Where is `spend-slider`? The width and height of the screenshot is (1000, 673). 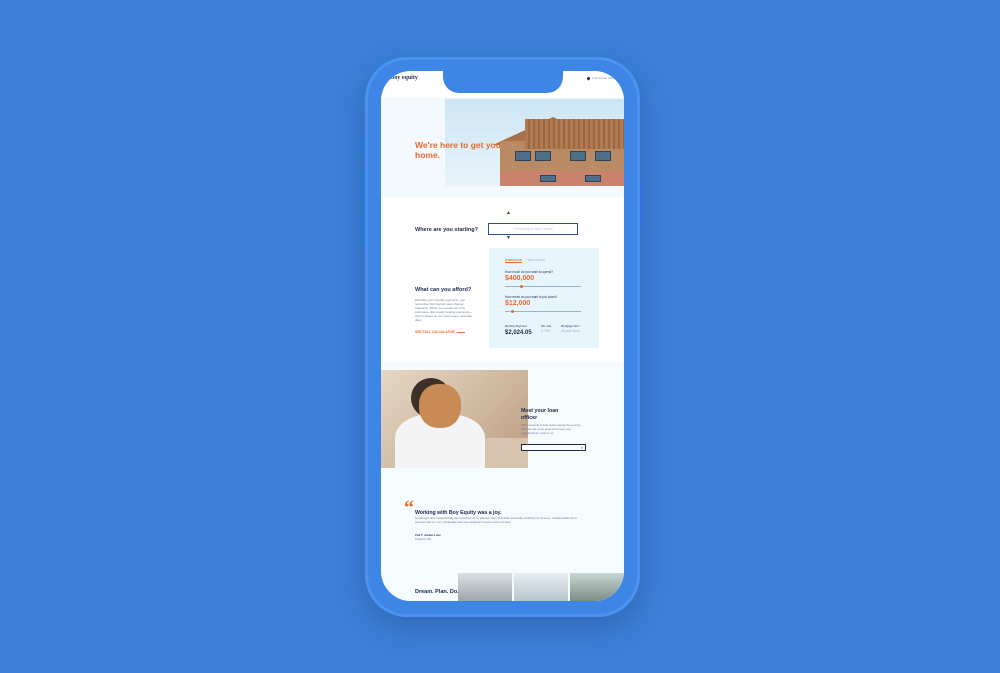 spend-slider is located at coordinates (543, 286).